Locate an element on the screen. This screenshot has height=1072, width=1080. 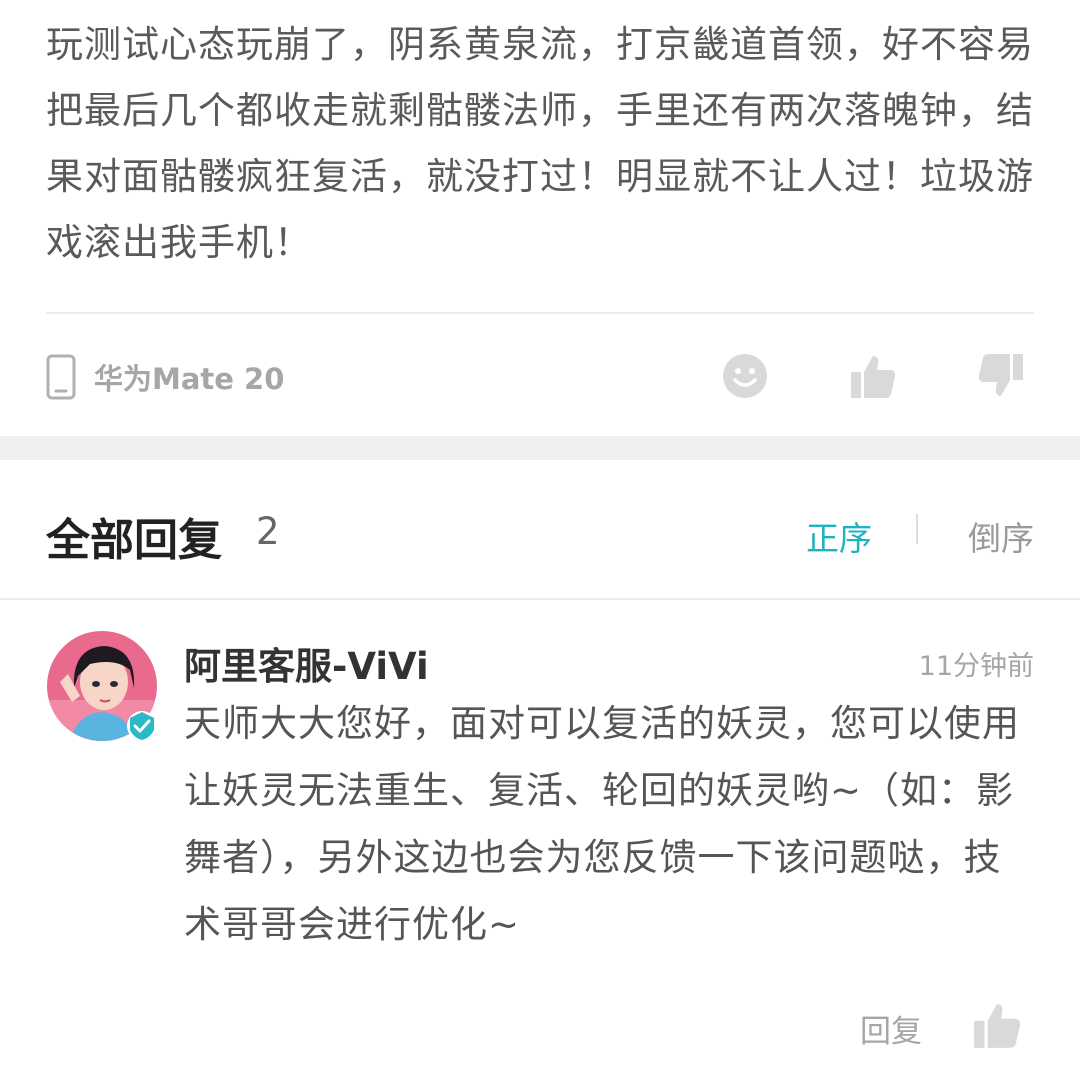
reply-timestamp: 11分钟前 is located at coordinates (976, 666).